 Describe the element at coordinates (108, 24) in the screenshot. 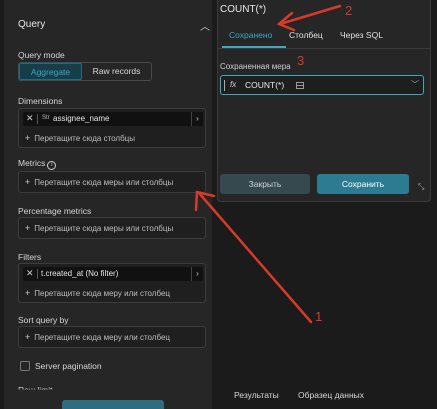

I see `query-section-header: Query ︿` at that location.